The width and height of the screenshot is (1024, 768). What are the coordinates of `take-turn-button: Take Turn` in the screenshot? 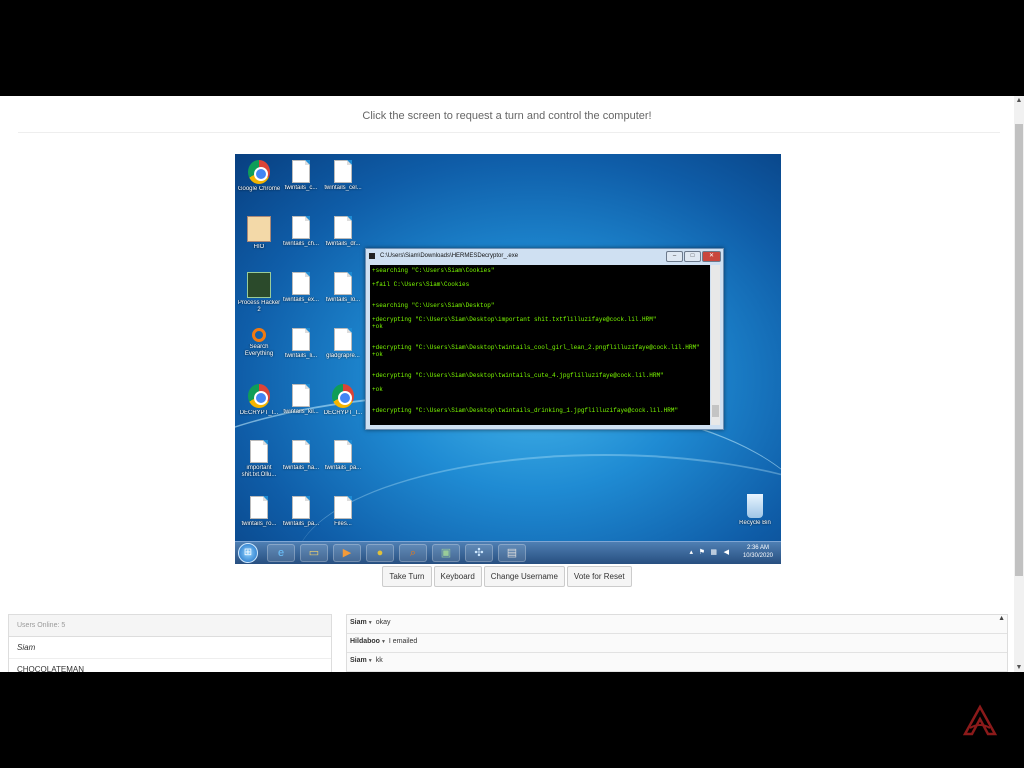 It's located at (407, 576).